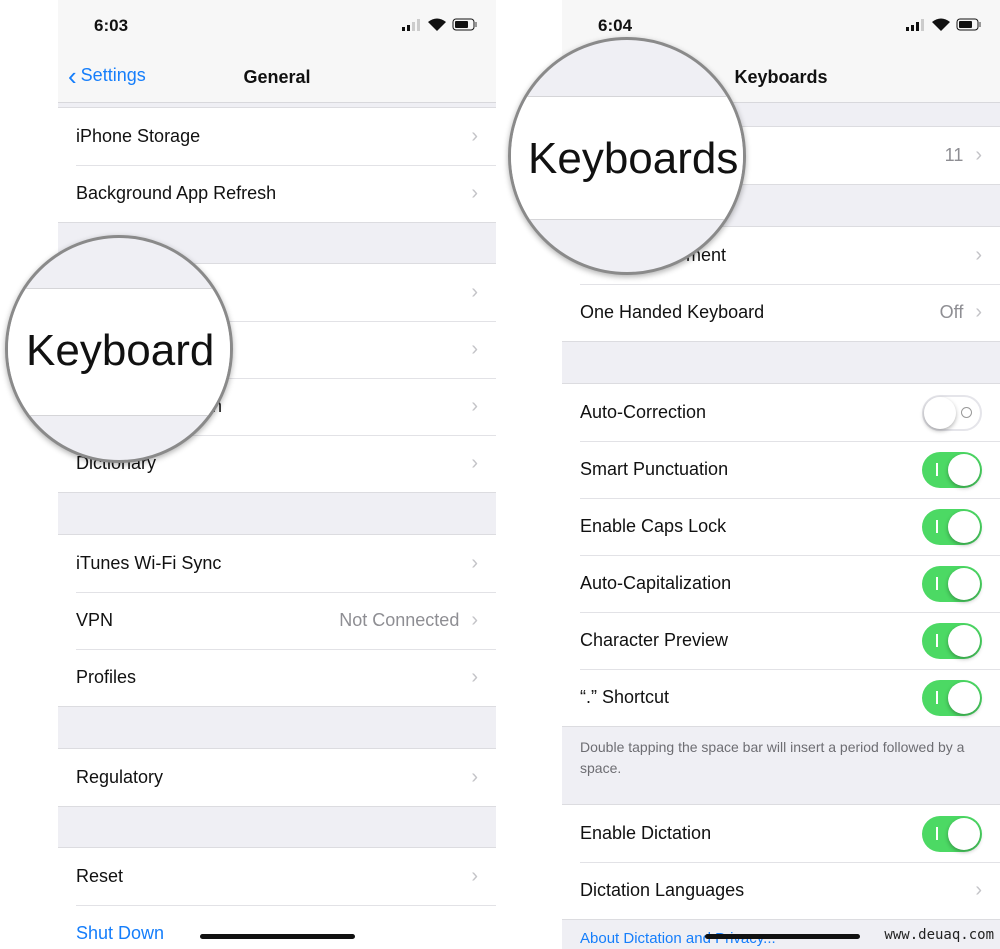  I want to click on magnifier-keyboards: Keyboards, so click(627, 156).